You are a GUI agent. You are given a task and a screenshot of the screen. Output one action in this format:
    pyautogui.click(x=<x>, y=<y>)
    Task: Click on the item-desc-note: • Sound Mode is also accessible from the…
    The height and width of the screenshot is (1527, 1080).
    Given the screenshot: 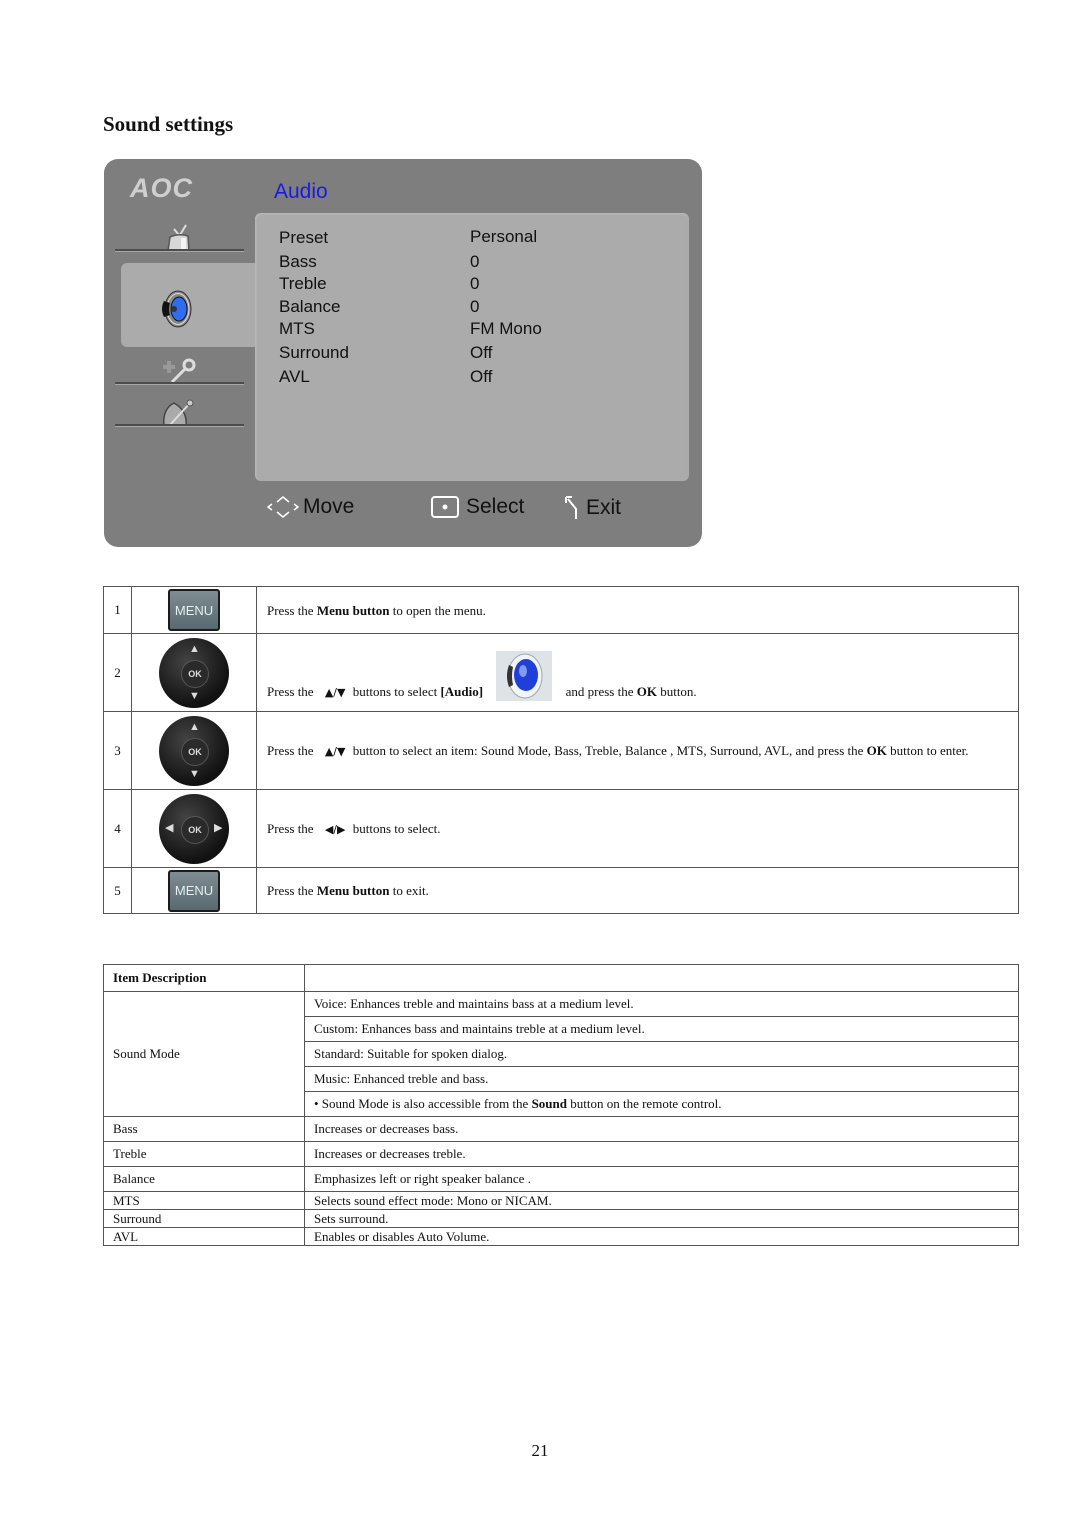 What is the action you would take?
    pyautogui.click(x=661, y=1104)
    